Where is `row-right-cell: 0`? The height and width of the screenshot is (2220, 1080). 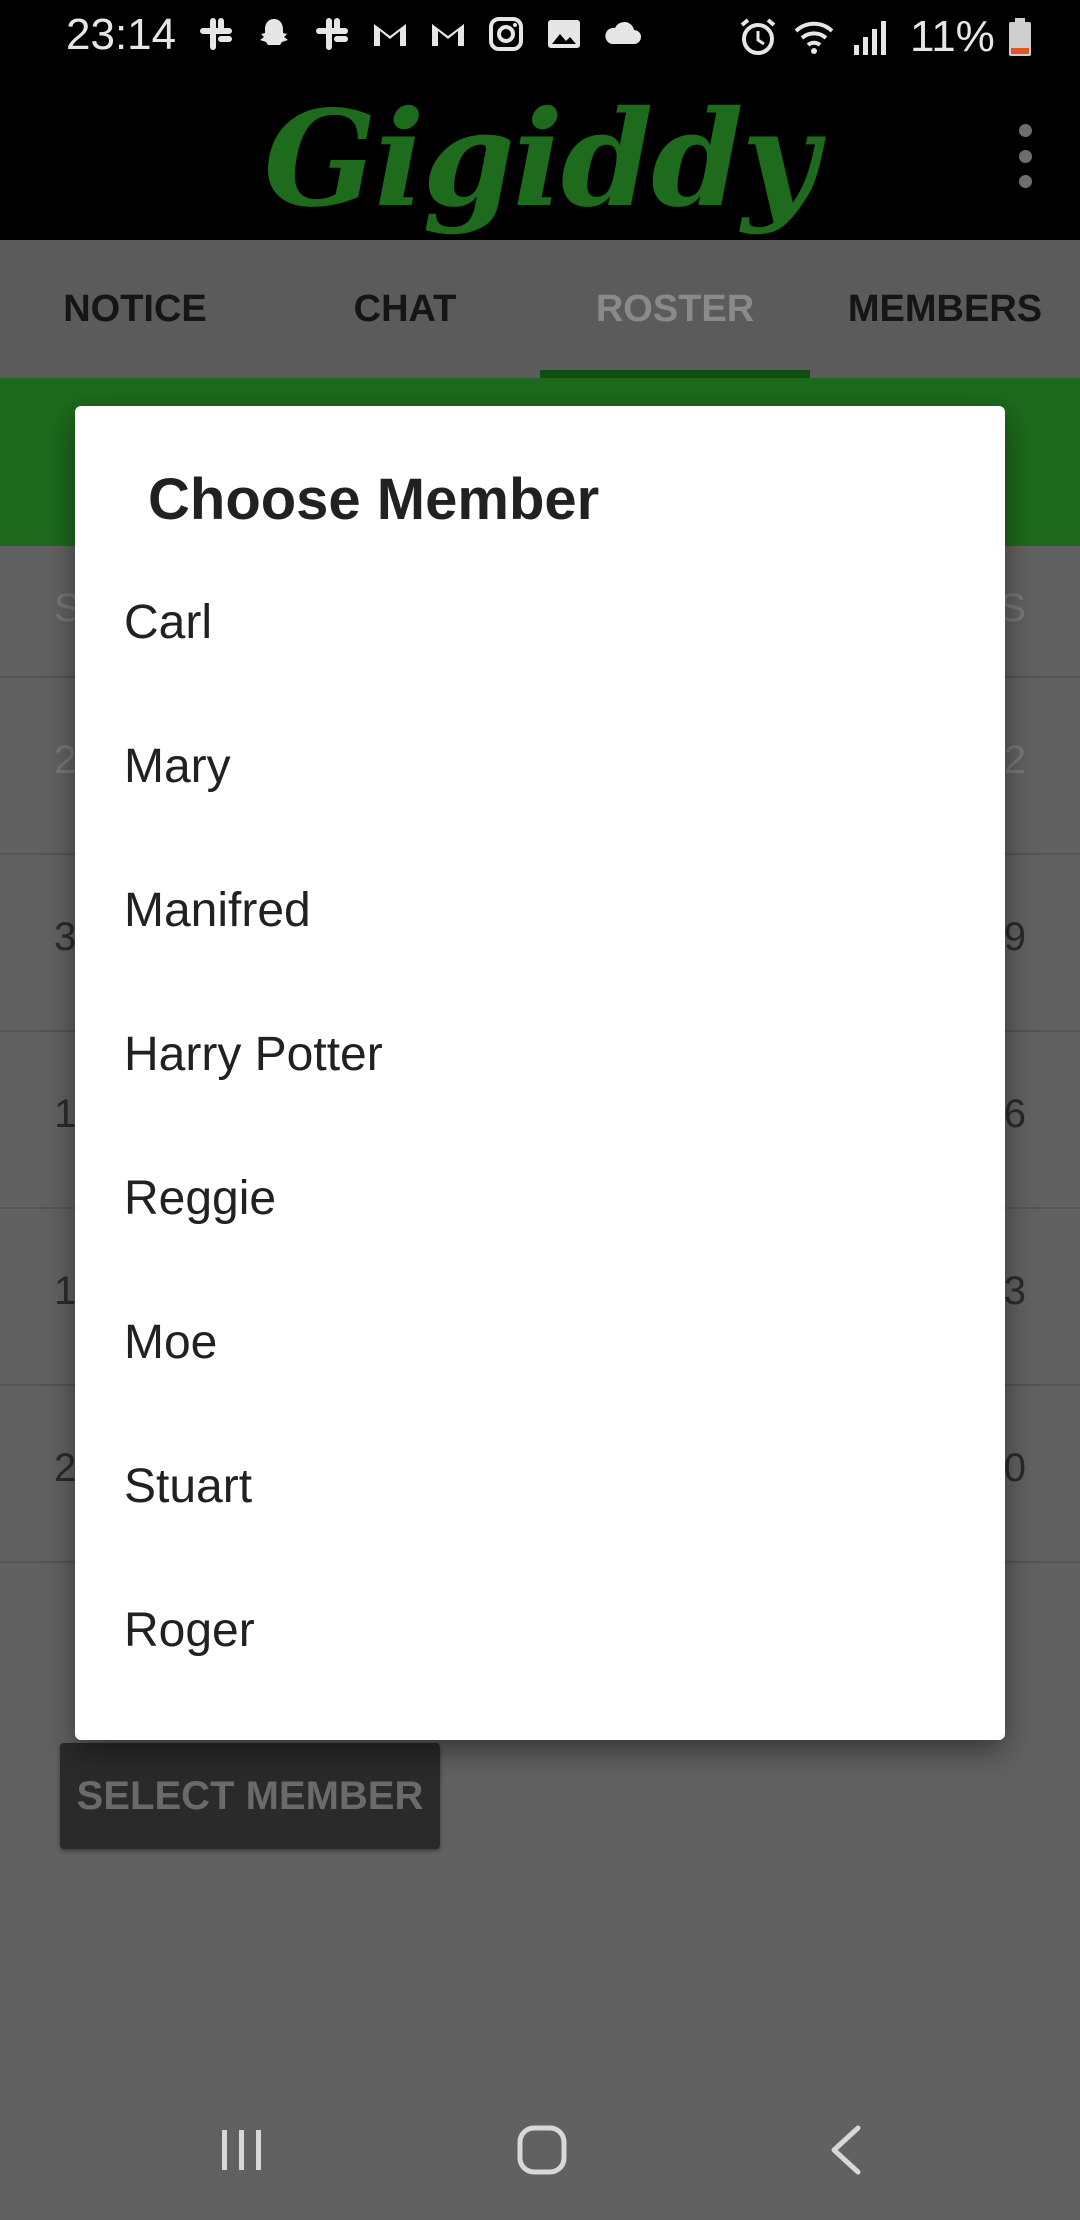 row-right-cell: 0 is located at coordinates (1014, 1468).